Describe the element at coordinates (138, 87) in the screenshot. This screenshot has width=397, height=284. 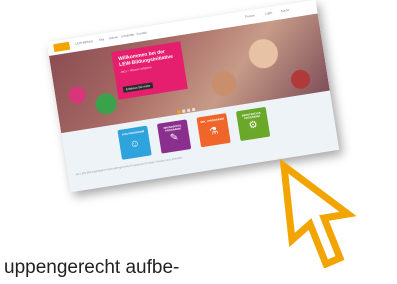
I see `hero-button: Erfahren Sie mehr` at that location.